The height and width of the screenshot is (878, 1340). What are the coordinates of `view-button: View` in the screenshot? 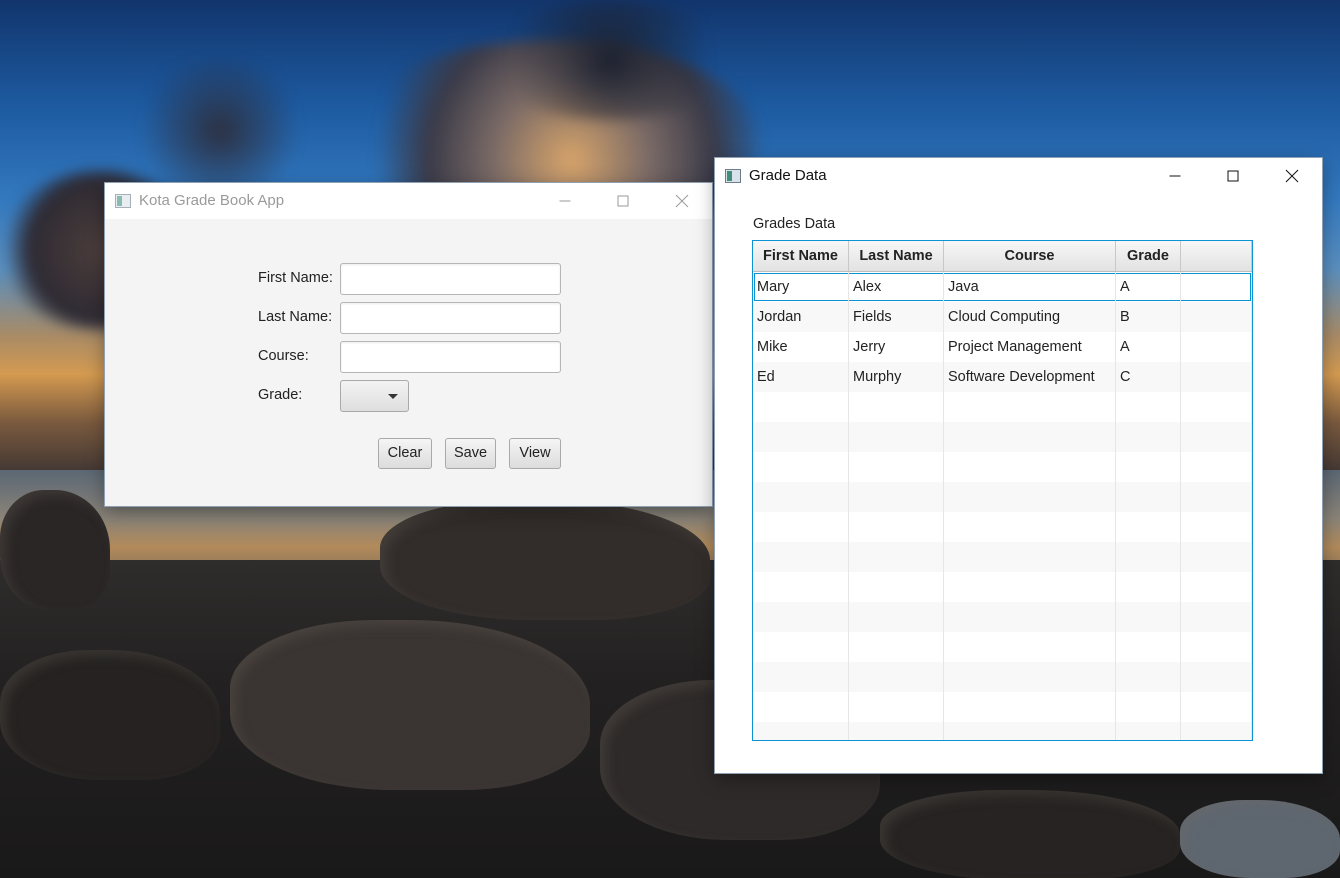 It's located at (535, 453).